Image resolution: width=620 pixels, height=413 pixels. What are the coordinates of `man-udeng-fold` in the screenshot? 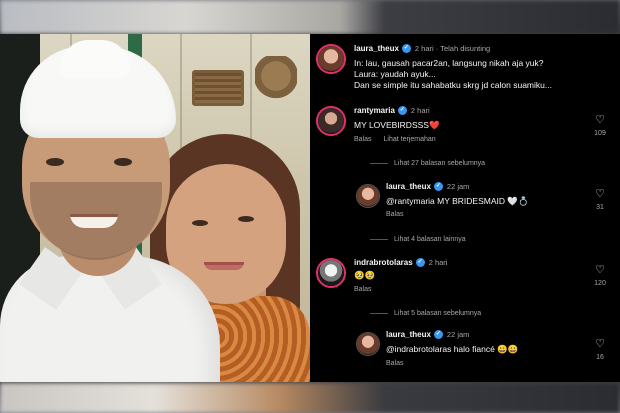 It's located at (95, 59).